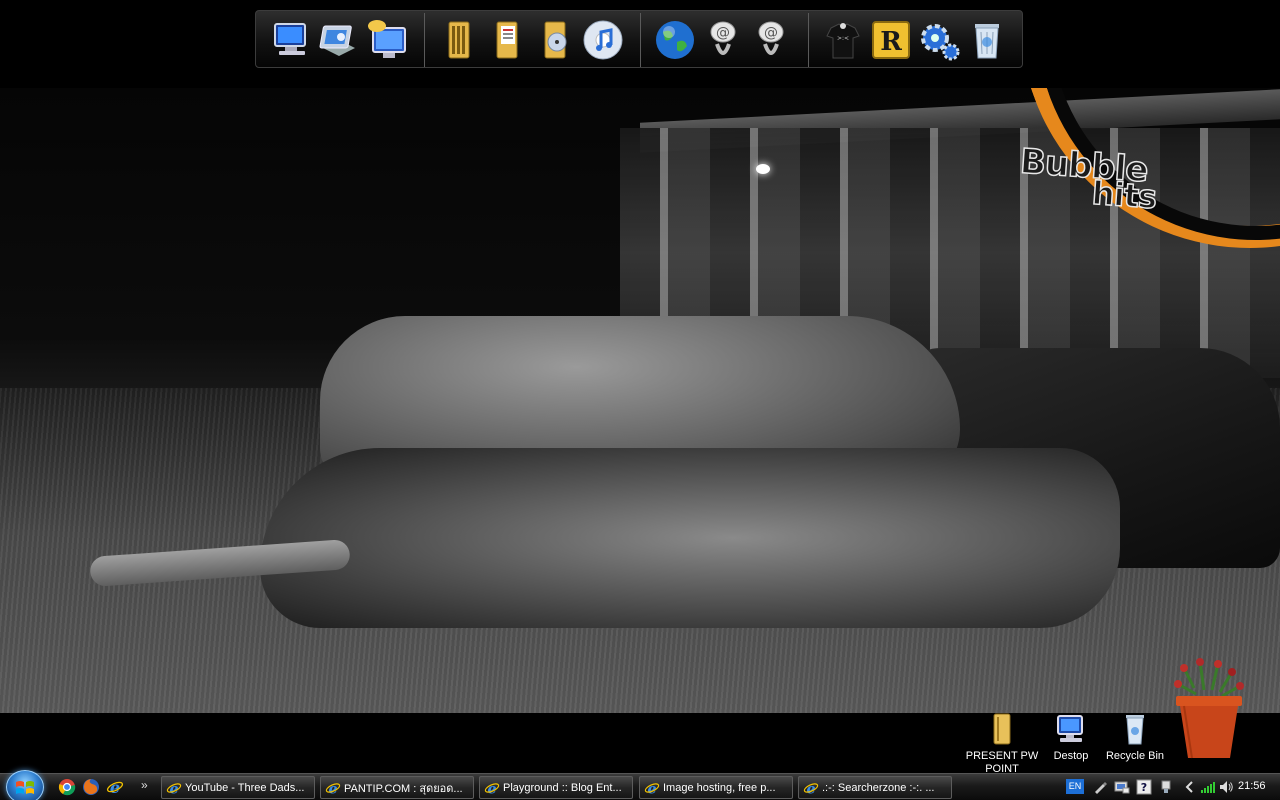  I want to click on settings-gear-icon, so click(939, 40).